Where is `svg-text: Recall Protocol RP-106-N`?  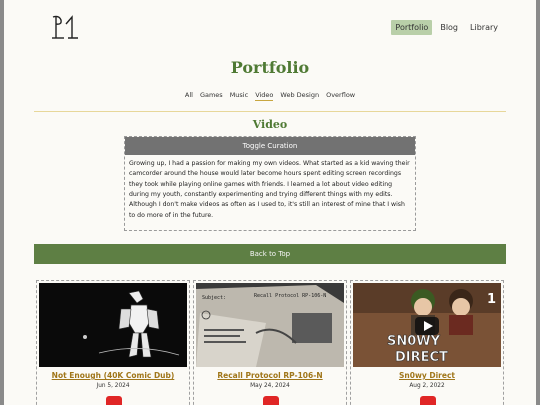
svg-text: Recall Protocol RP-106-N is located at coordinates (290, 296).